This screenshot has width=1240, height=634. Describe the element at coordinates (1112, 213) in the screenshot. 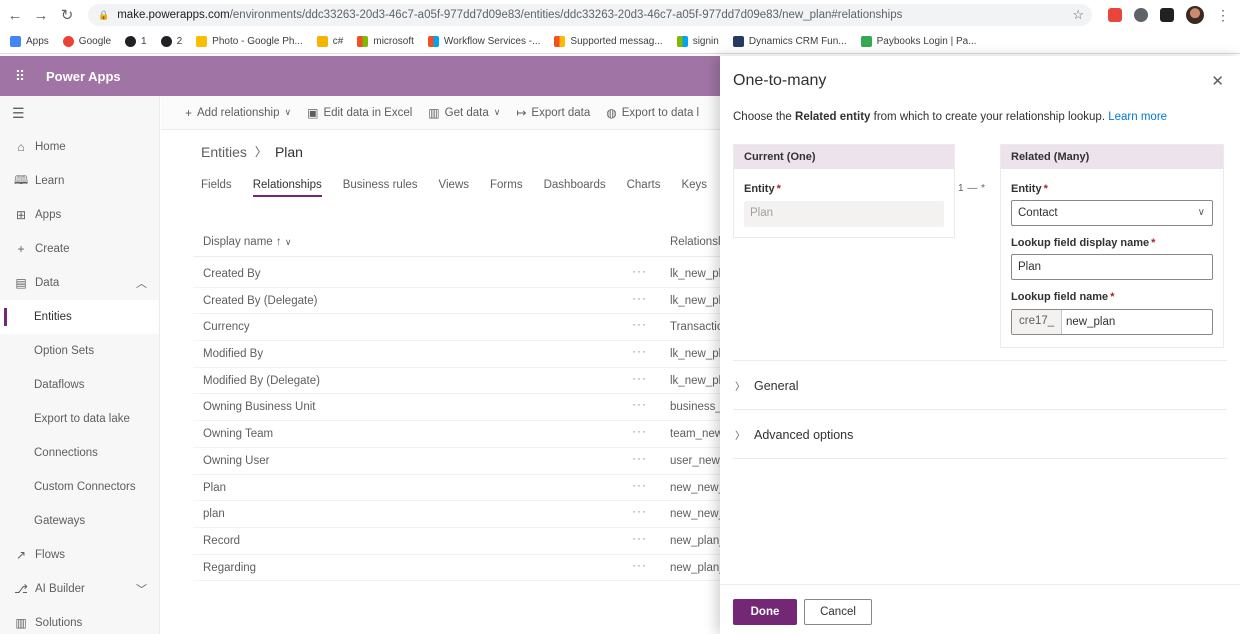

I see `related-entity-dropdown: Contact ∨` at that location.